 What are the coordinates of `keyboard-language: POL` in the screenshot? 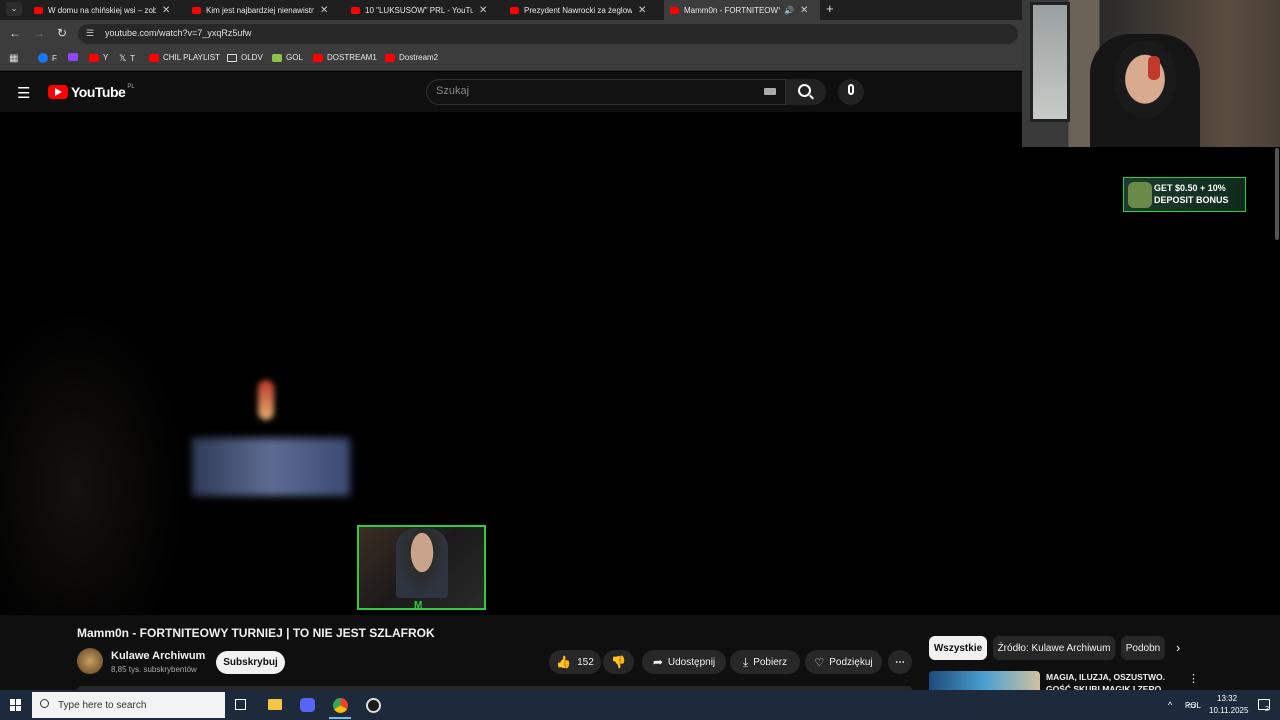 It's located at (1193, 705).